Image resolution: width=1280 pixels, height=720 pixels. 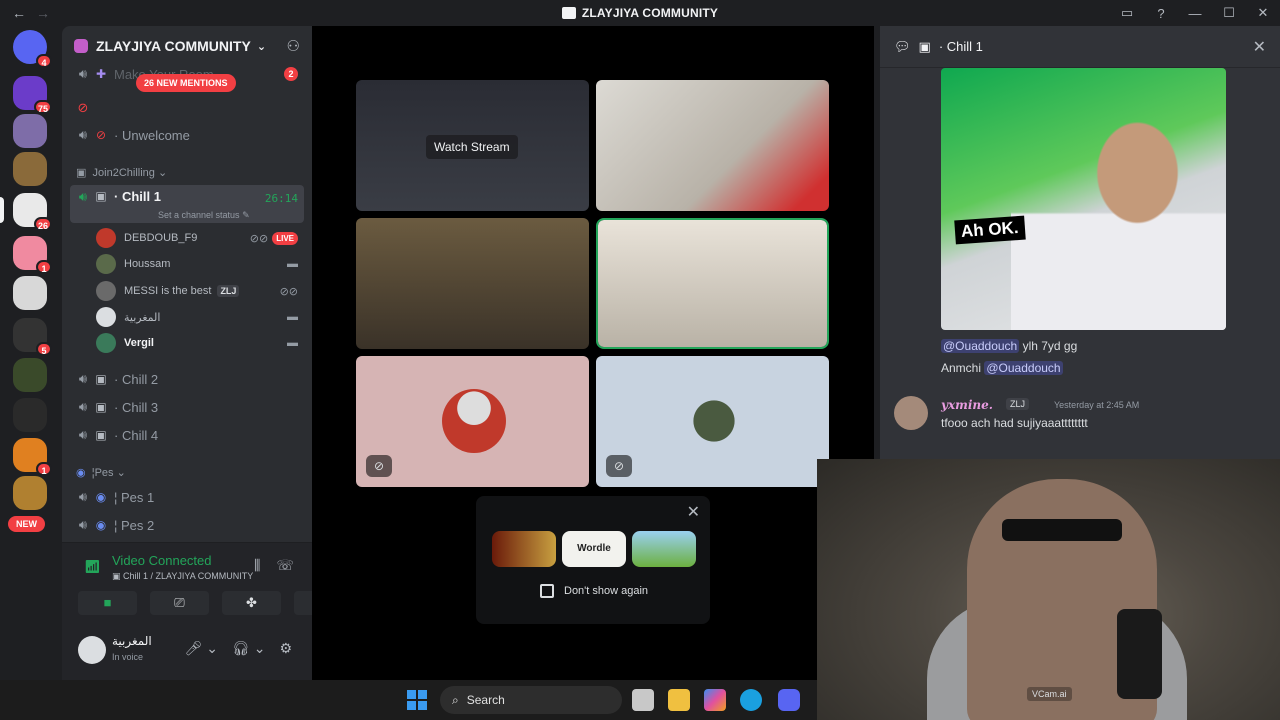 I want to click on minimize-button: —, so click(x=1195, y=13).